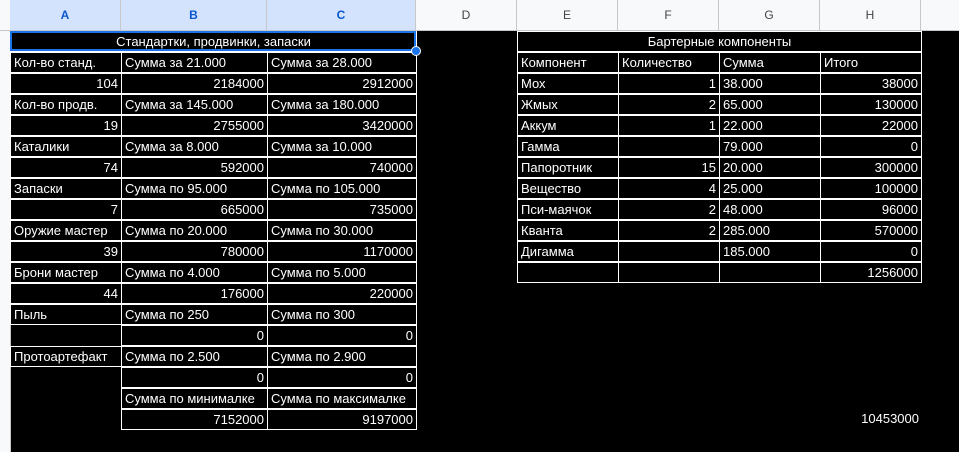 Image resolution: width=959 pixels, height=452 pixels. What do you see at coordinates (342, 272) in the screenshot?
I see `table-cell: Сумма по 5.000` at bounding box center [342, 272].